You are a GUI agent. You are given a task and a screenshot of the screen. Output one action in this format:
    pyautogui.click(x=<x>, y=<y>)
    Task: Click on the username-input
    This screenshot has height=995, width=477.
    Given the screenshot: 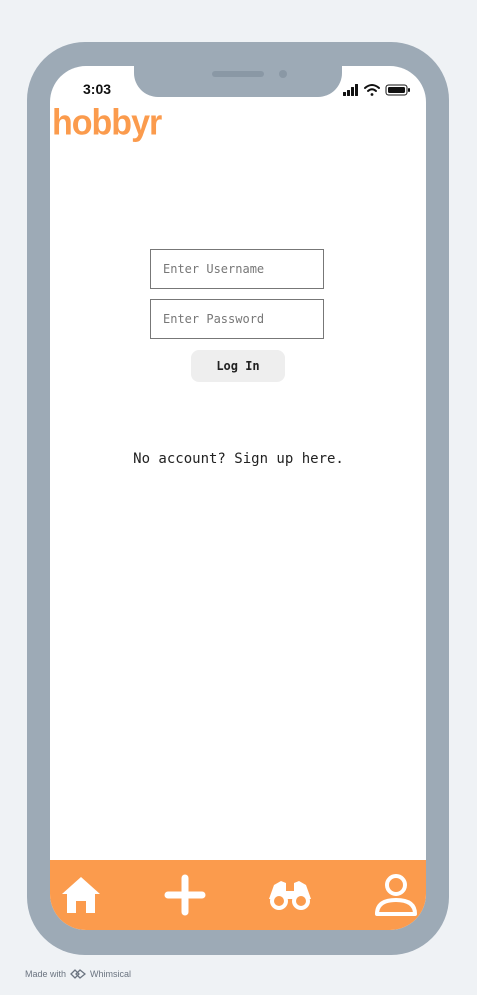 What is the action you would take?
    pyautogui.click(x=237, y=269)
    